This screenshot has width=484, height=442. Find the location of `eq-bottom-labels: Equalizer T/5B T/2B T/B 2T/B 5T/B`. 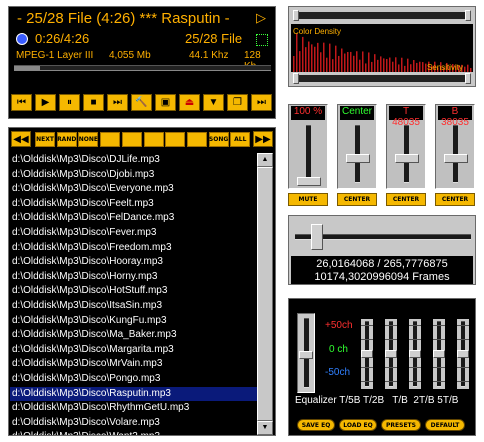

eq-bottom-labels: Equalizer T/5B T/2B T/B 2T/B 5T/B is located at coordinates (377, 400).